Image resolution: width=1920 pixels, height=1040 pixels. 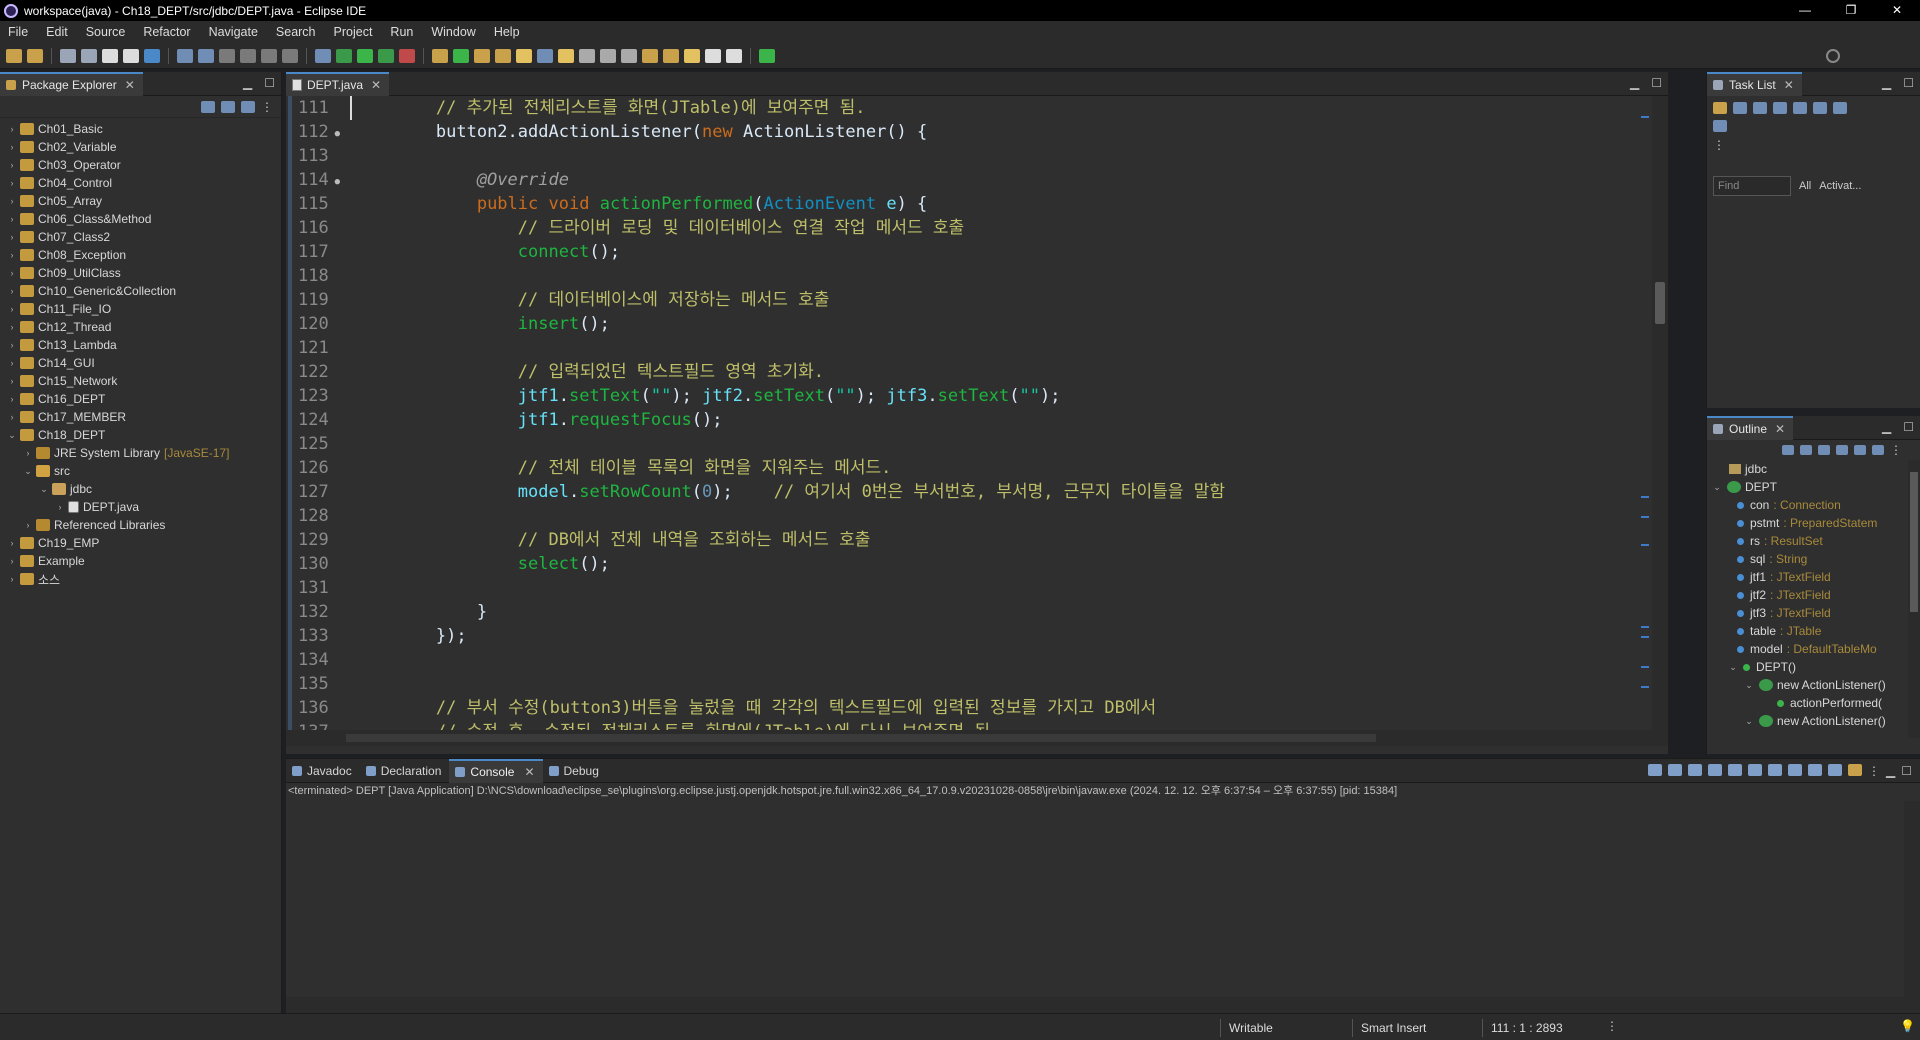 I want to click on tab-dept-java: DEPT.java ✕, so click(x=338, y=83).